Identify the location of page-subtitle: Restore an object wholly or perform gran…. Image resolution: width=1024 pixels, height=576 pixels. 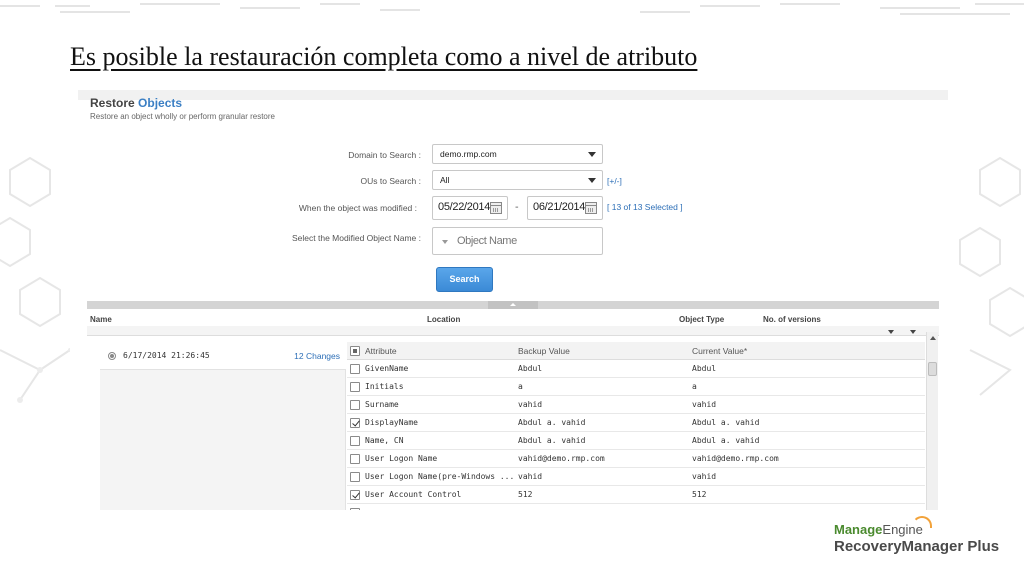
(182, 116).